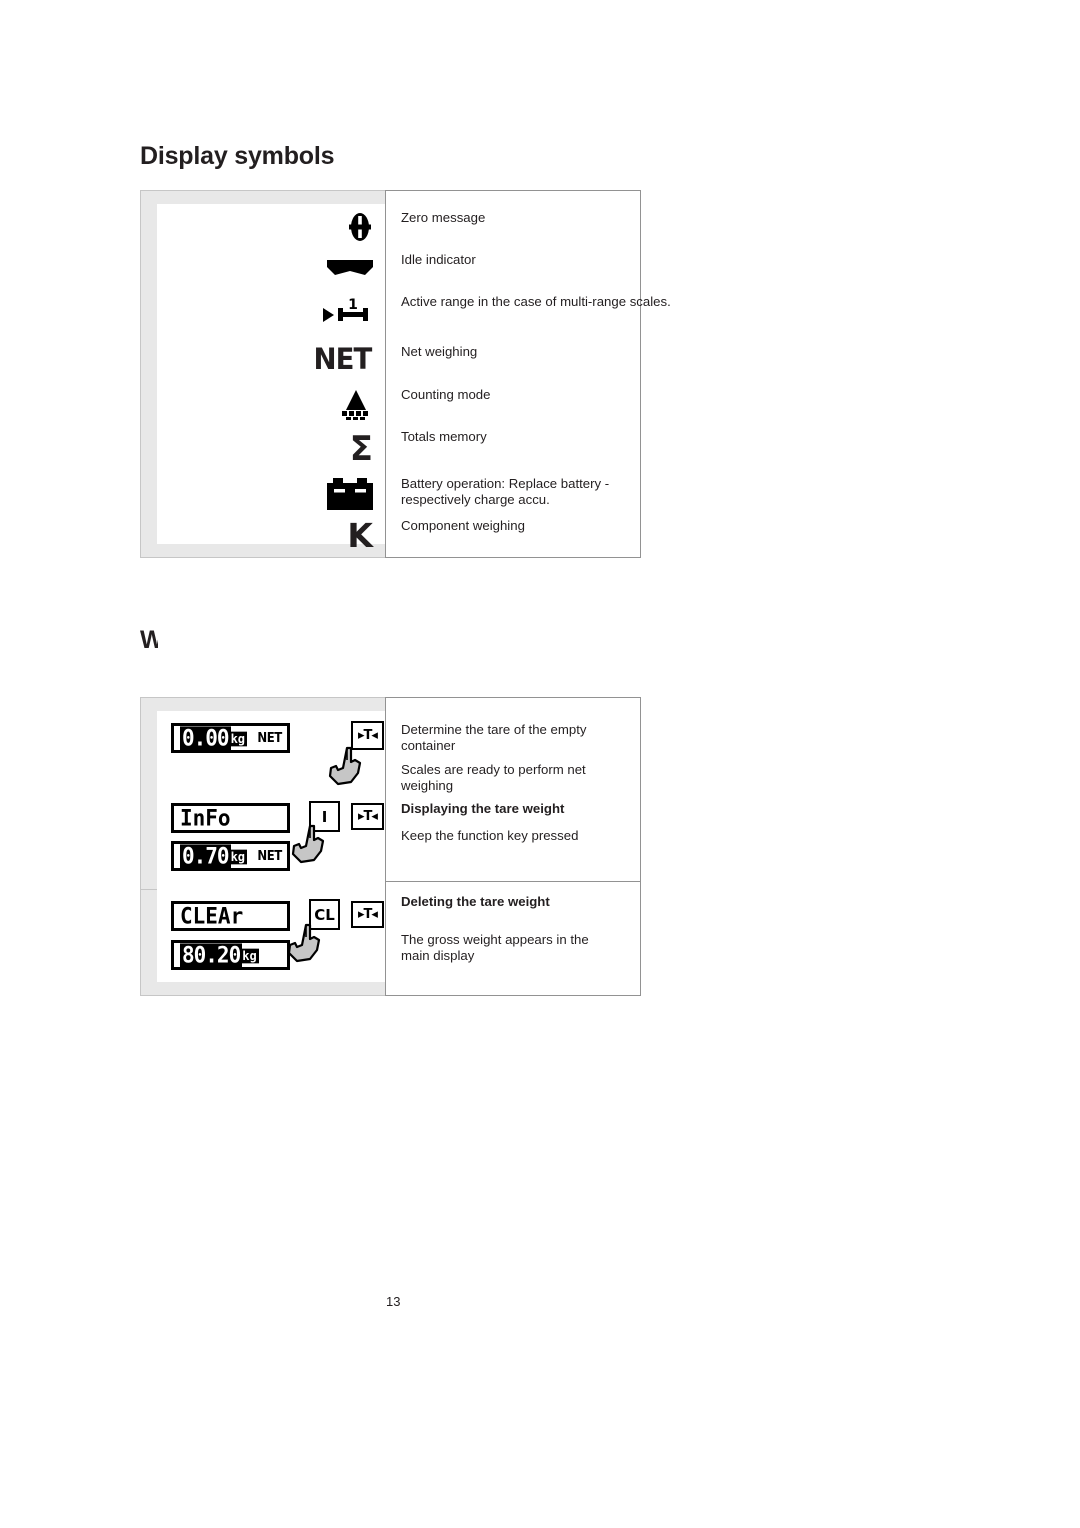  I want to click on symbol-cell-active-range: 1, so click(348, 311).